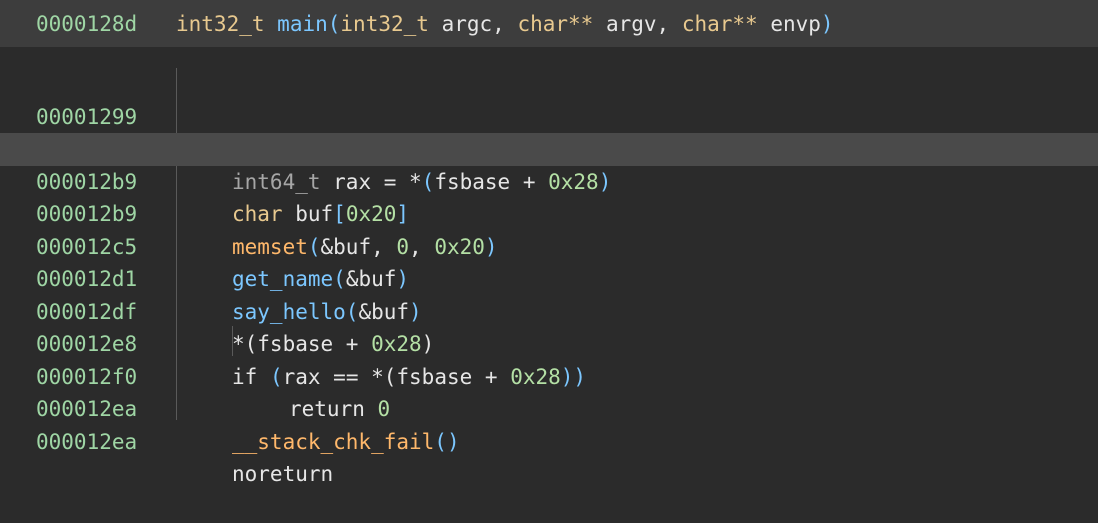  What do you see at coordinates (473, 24) in the screenshot?
I see `param-name: argc,` at bounding box center [473, 24].